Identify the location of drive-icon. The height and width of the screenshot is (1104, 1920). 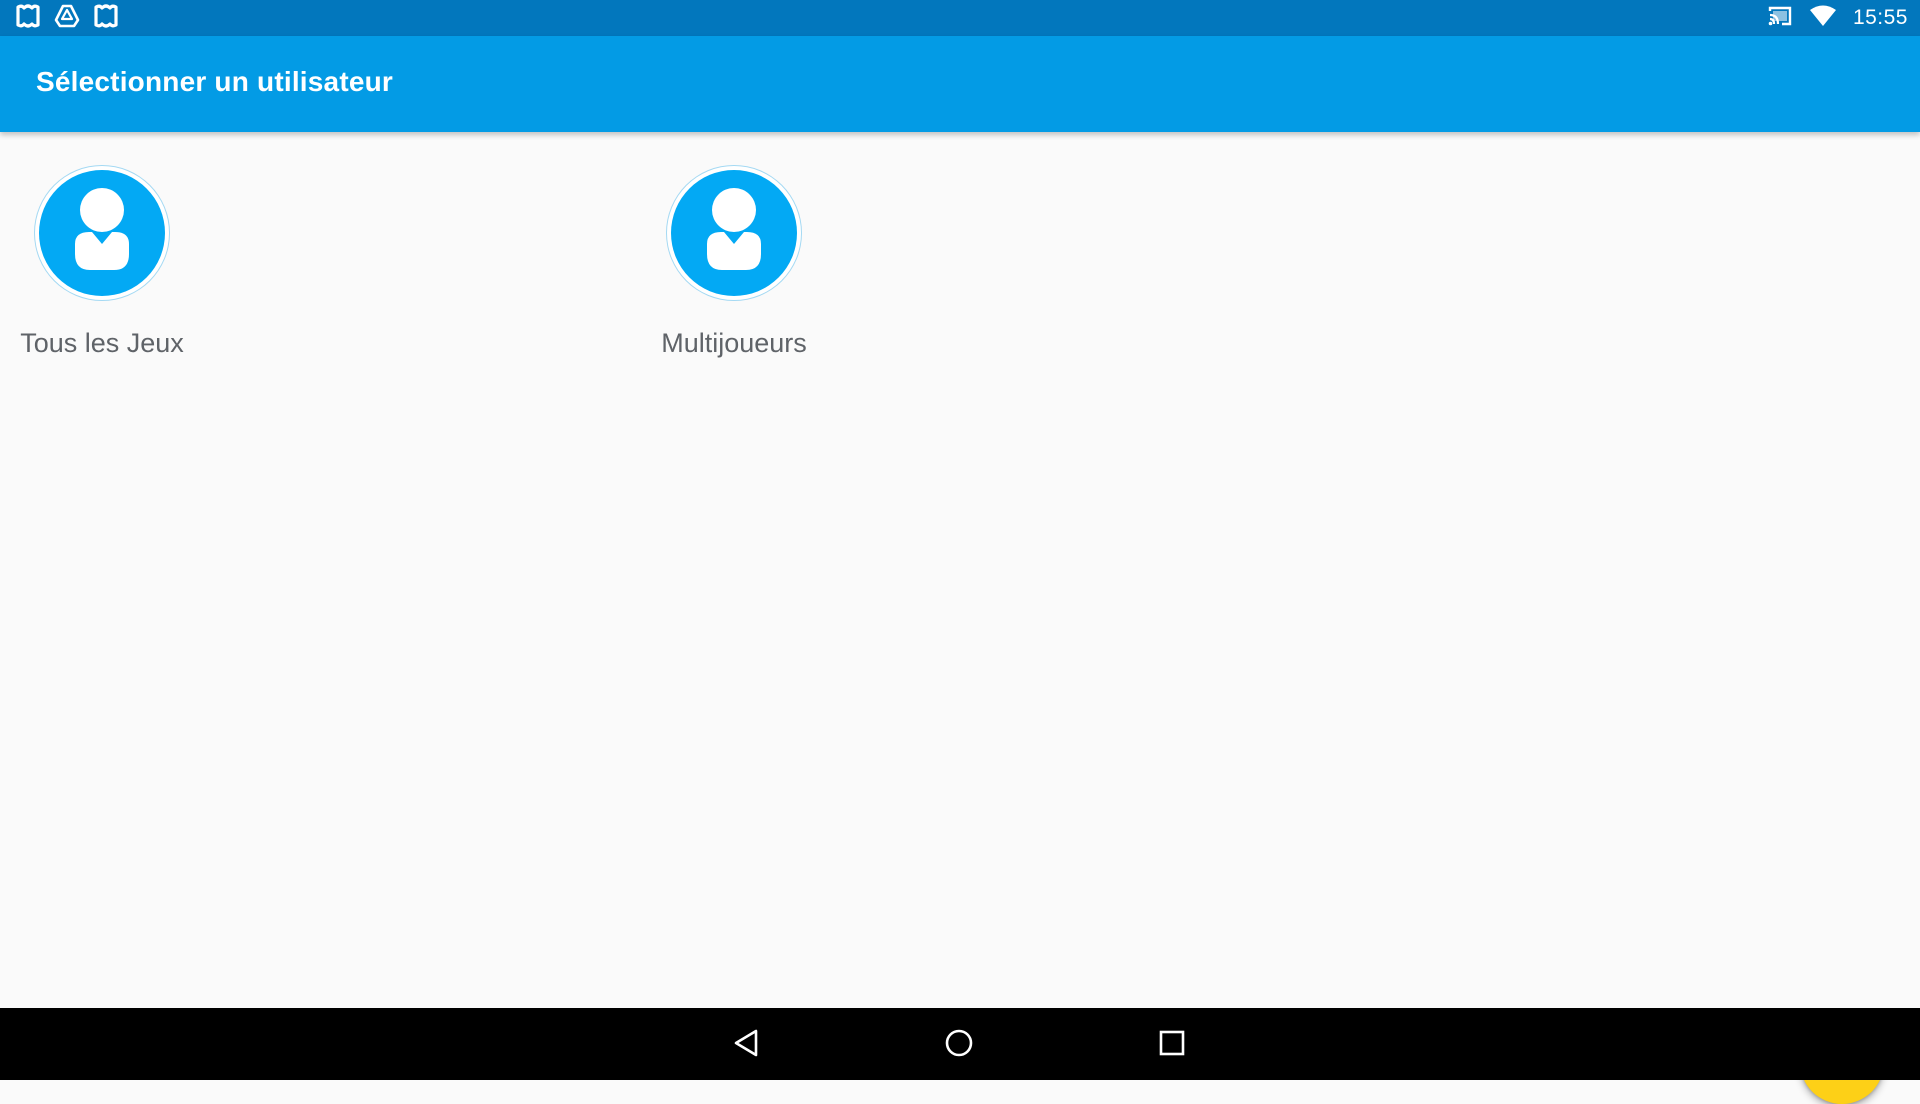
(67, 18).